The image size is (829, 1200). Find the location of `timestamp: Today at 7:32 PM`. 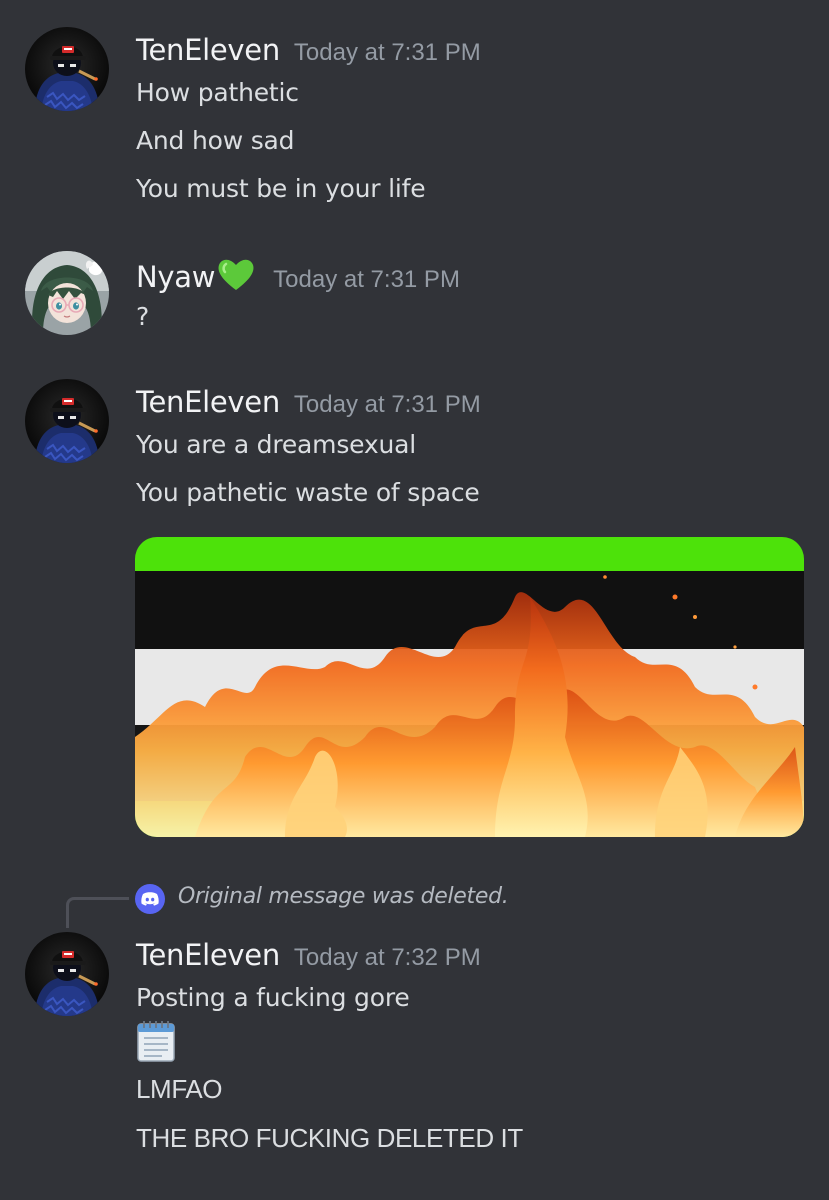

timestamp: Today at 7:32 PM is located at coordinates (387, 957).